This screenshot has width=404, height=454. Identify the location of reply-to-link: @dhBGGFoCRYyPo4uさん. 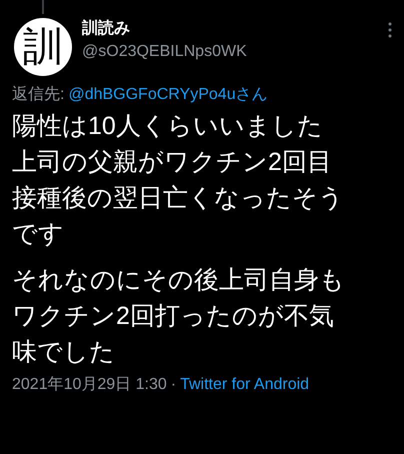
(168, 95).